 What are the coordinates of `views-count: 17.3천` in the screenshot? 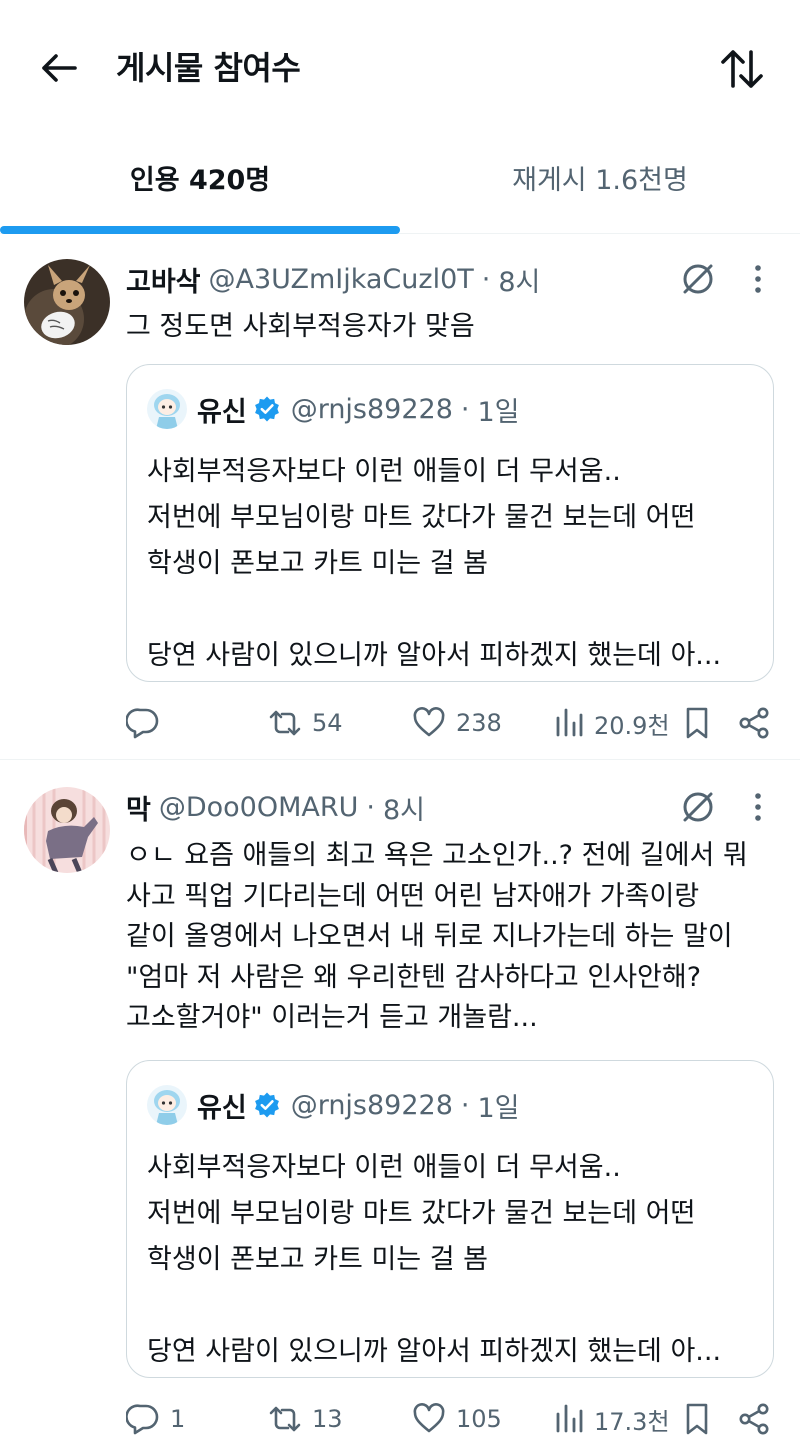 It's located at (632, 1421).